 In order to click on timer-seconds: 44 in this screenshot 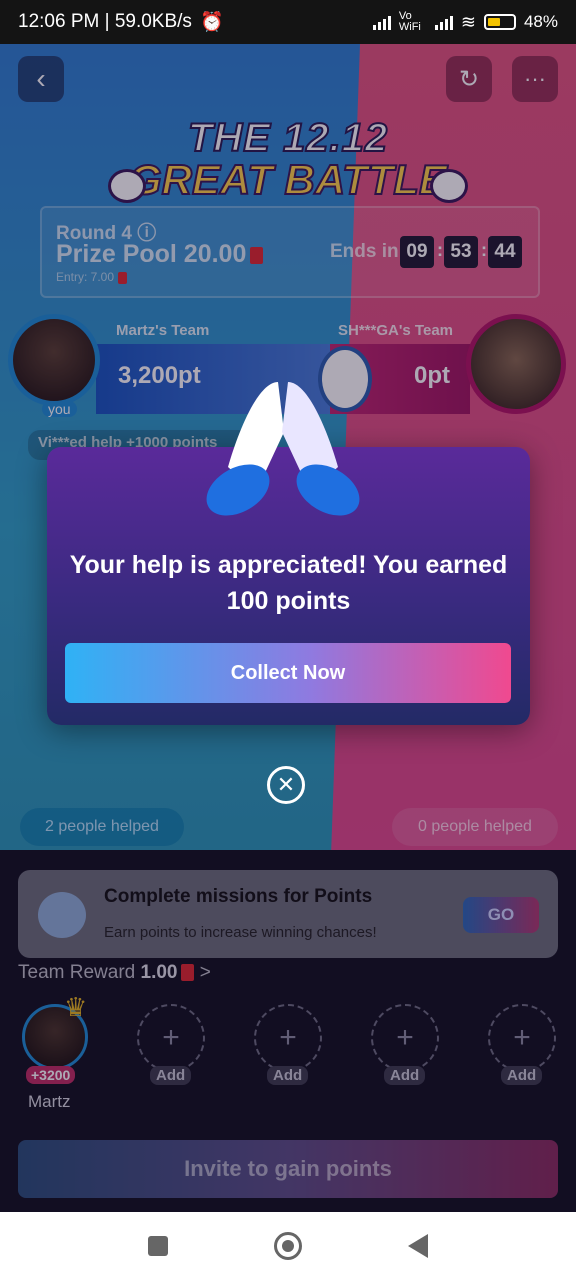, I will do `click(505, 252)`.